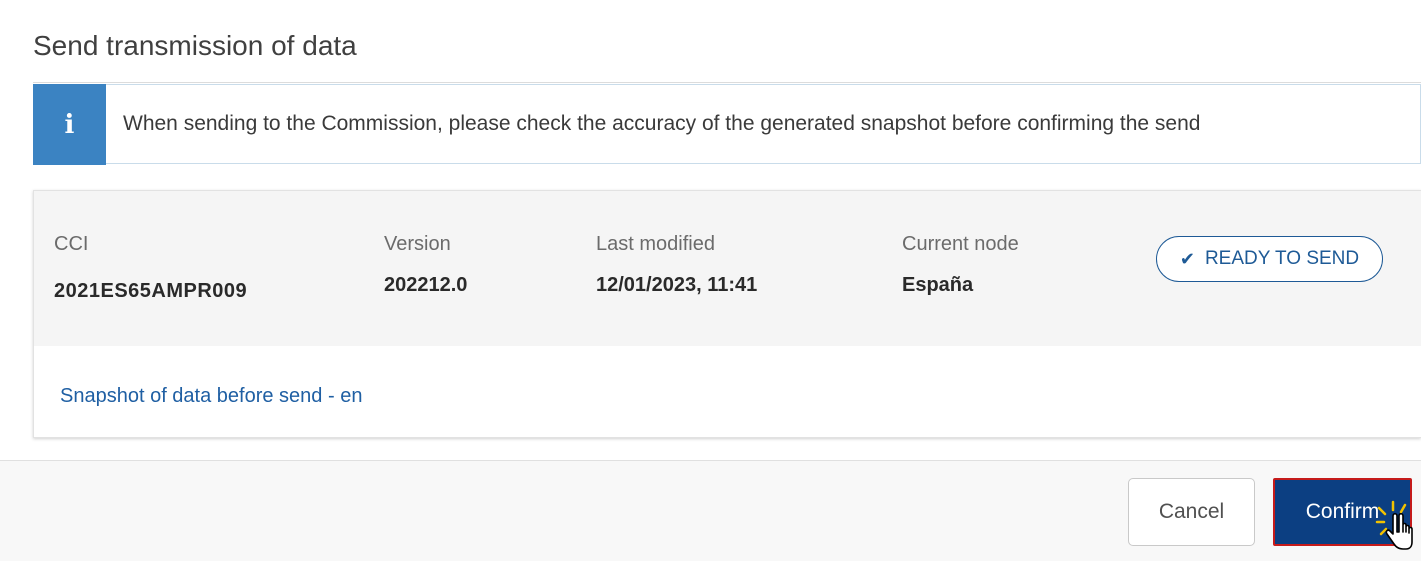 The height and width of the screenshot is (561, 1421). What do you see at coordinates (195, 45) in the screenshot?
I see `dialog-title: Send transmission of data` at bounding box center [195, 45].